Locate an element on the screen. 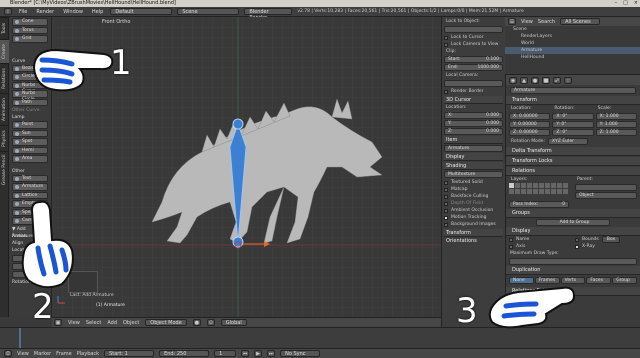 The width and height of the screenshot is (640, 358). 3d-cursor-panel: 3D Cursor is located at coordinates (473, 100).